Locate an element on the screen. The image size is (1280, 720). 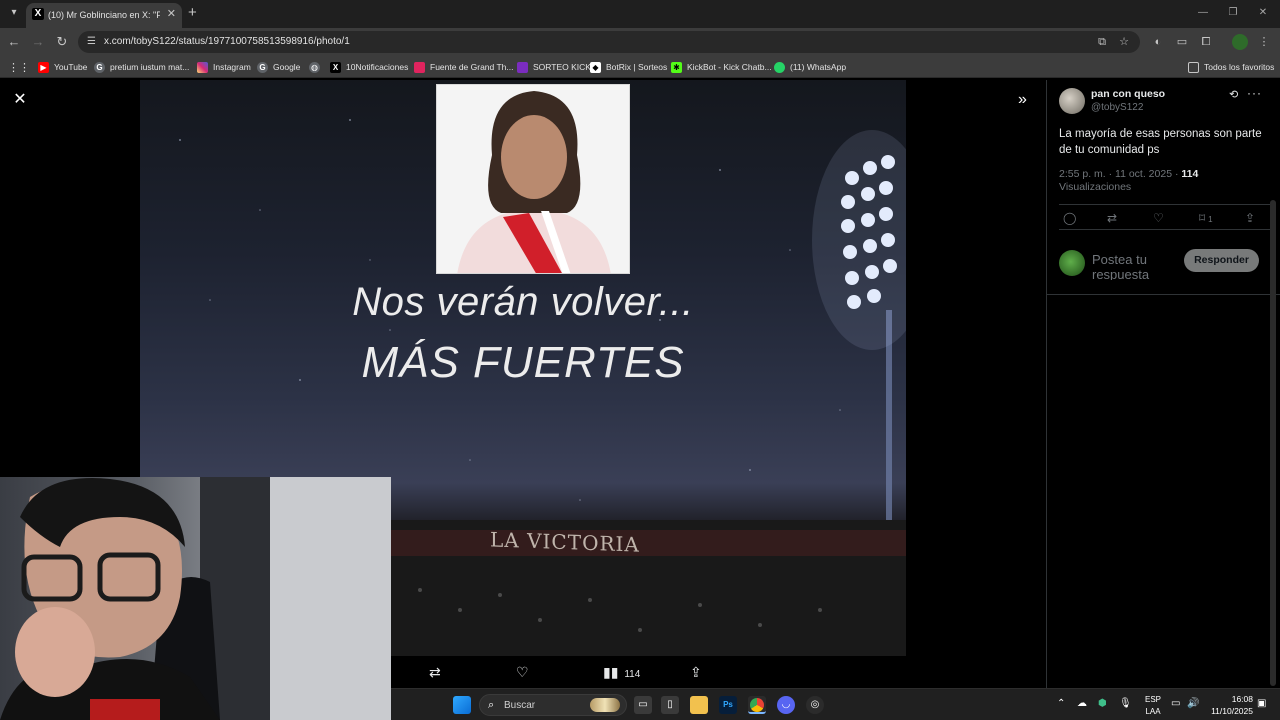
bookmark-whatsapp: (11) WhatsApp is located at coordinates (810, 67).